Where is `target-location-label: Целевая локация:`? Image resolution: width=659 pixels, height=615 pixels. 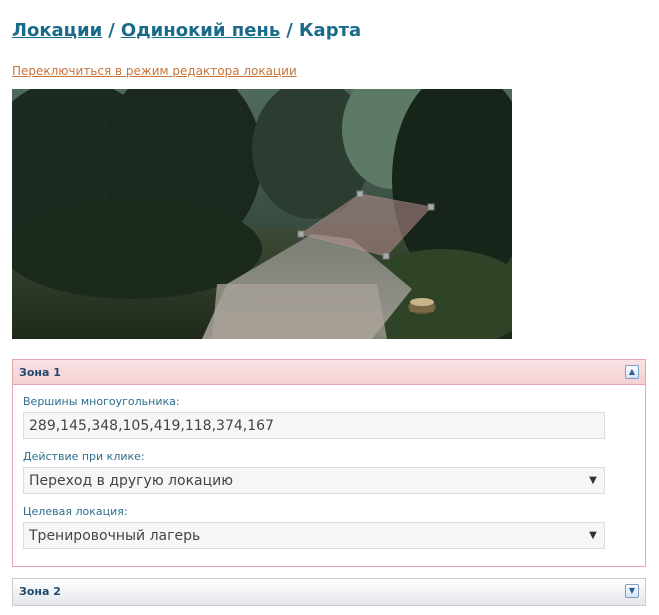
target-location-label: Целевая локация: is located at coordinates (75, 511).